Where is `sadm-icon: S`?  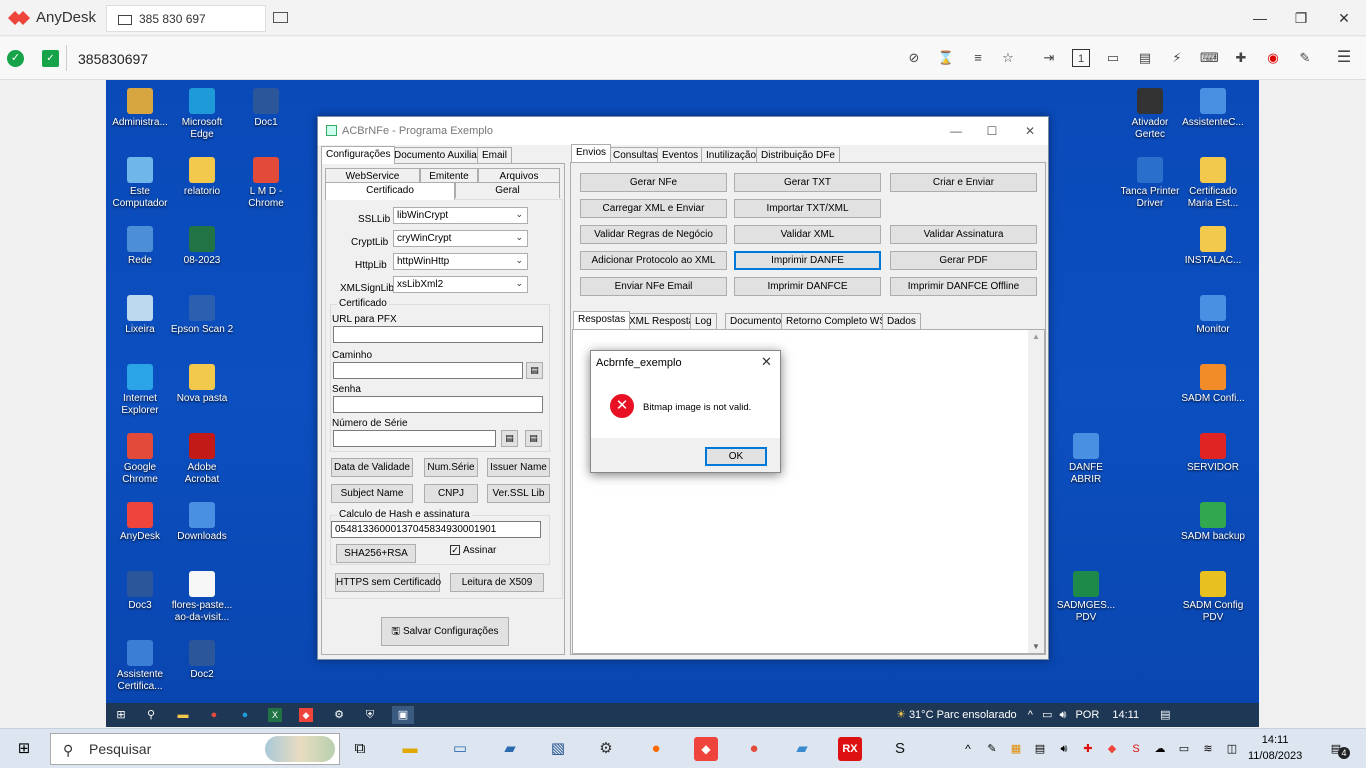 sadm-icon: S is located at coordinates (900, 749).